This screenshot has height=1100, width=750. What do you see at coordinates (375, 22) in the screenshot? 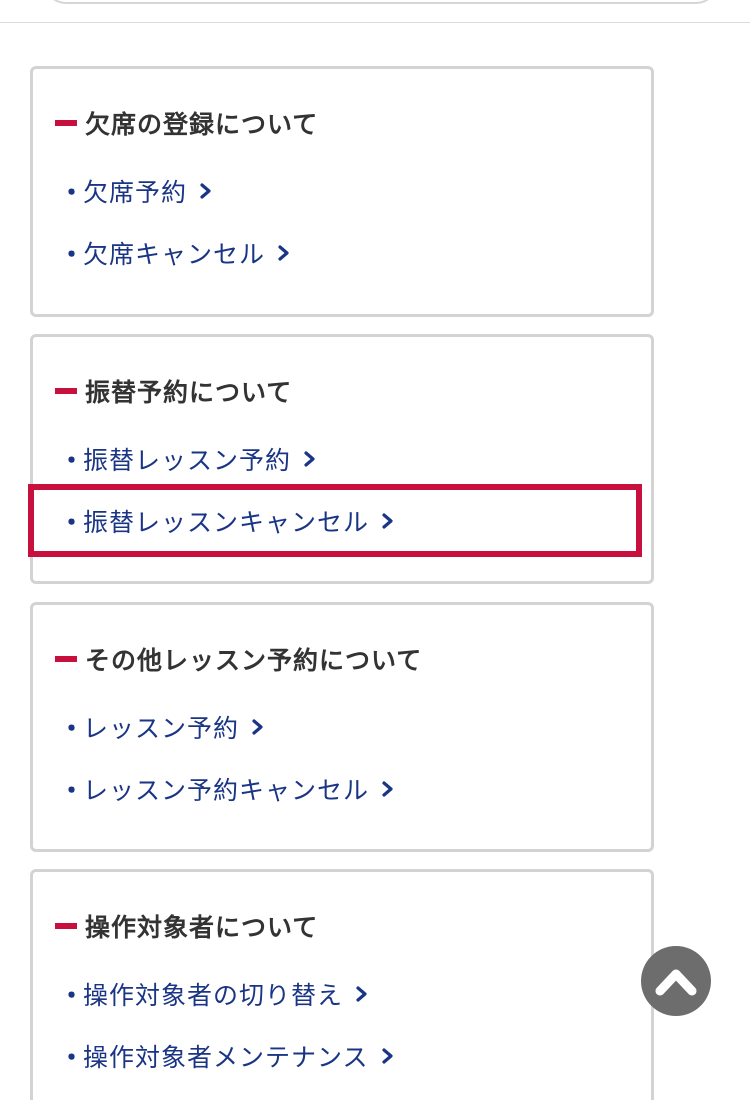
I see `header-divider` at bounding box center [375, 22].